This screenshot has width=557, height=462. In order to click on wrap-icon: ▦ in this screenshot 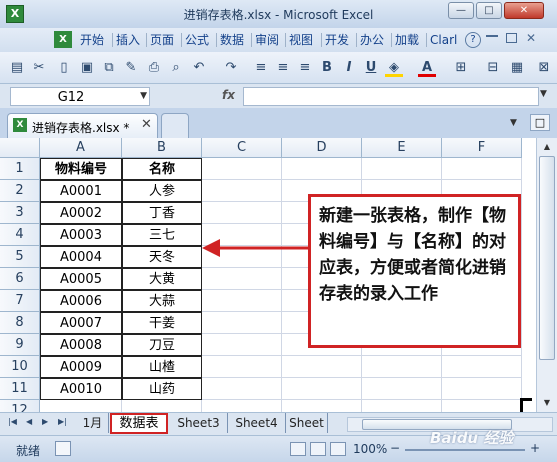, I will do `click(517, 68)`.